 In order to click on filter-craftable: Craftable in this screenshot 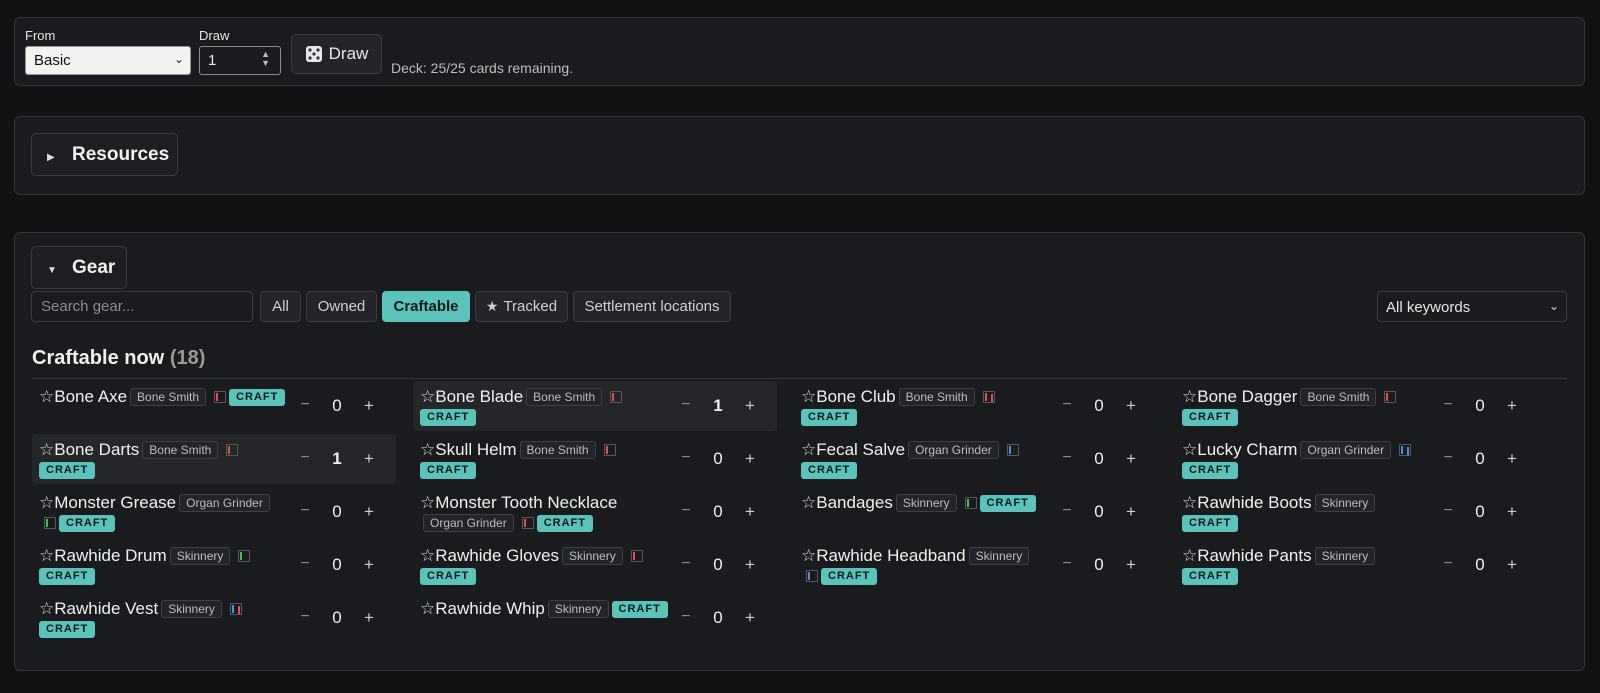, I will do `click(426, 306)`.